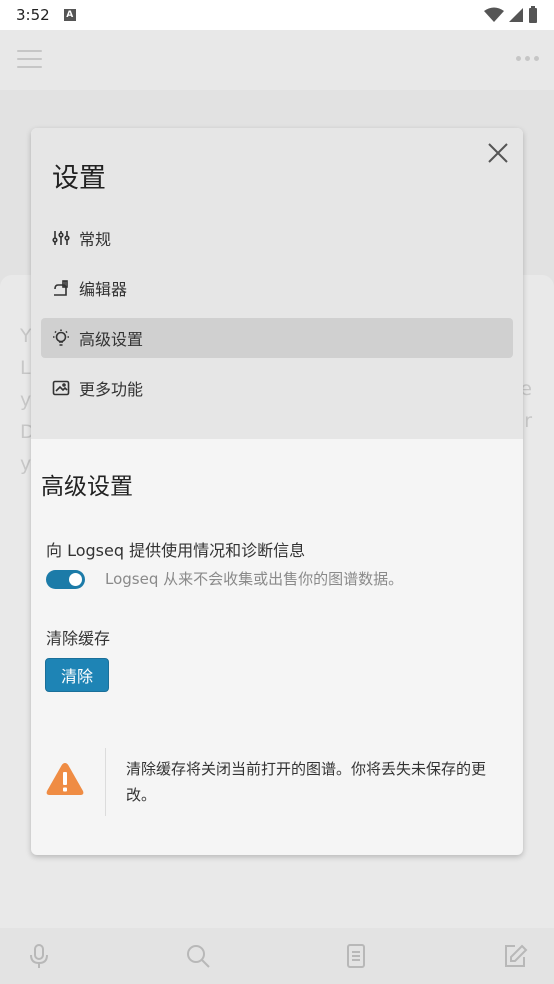 Image resolution: width=554 pixels, height=984 pixels. What do you see at coordinates (277, 956) in the screenshot?
I see `bottom-toolbar` at bounding box center [277, 956].